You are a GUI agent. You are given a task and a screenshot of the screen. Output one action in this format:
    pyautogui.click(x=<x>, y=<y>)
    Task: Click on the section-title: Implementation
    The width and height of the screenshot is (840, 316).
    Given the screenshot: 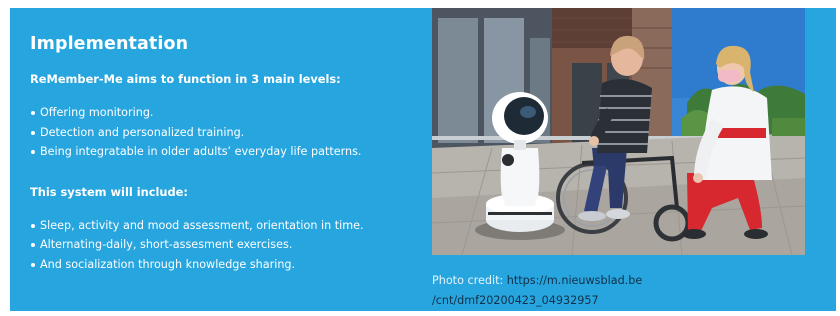 What is the action you would take?
    pyautogui.click(x=109, y=44)
    